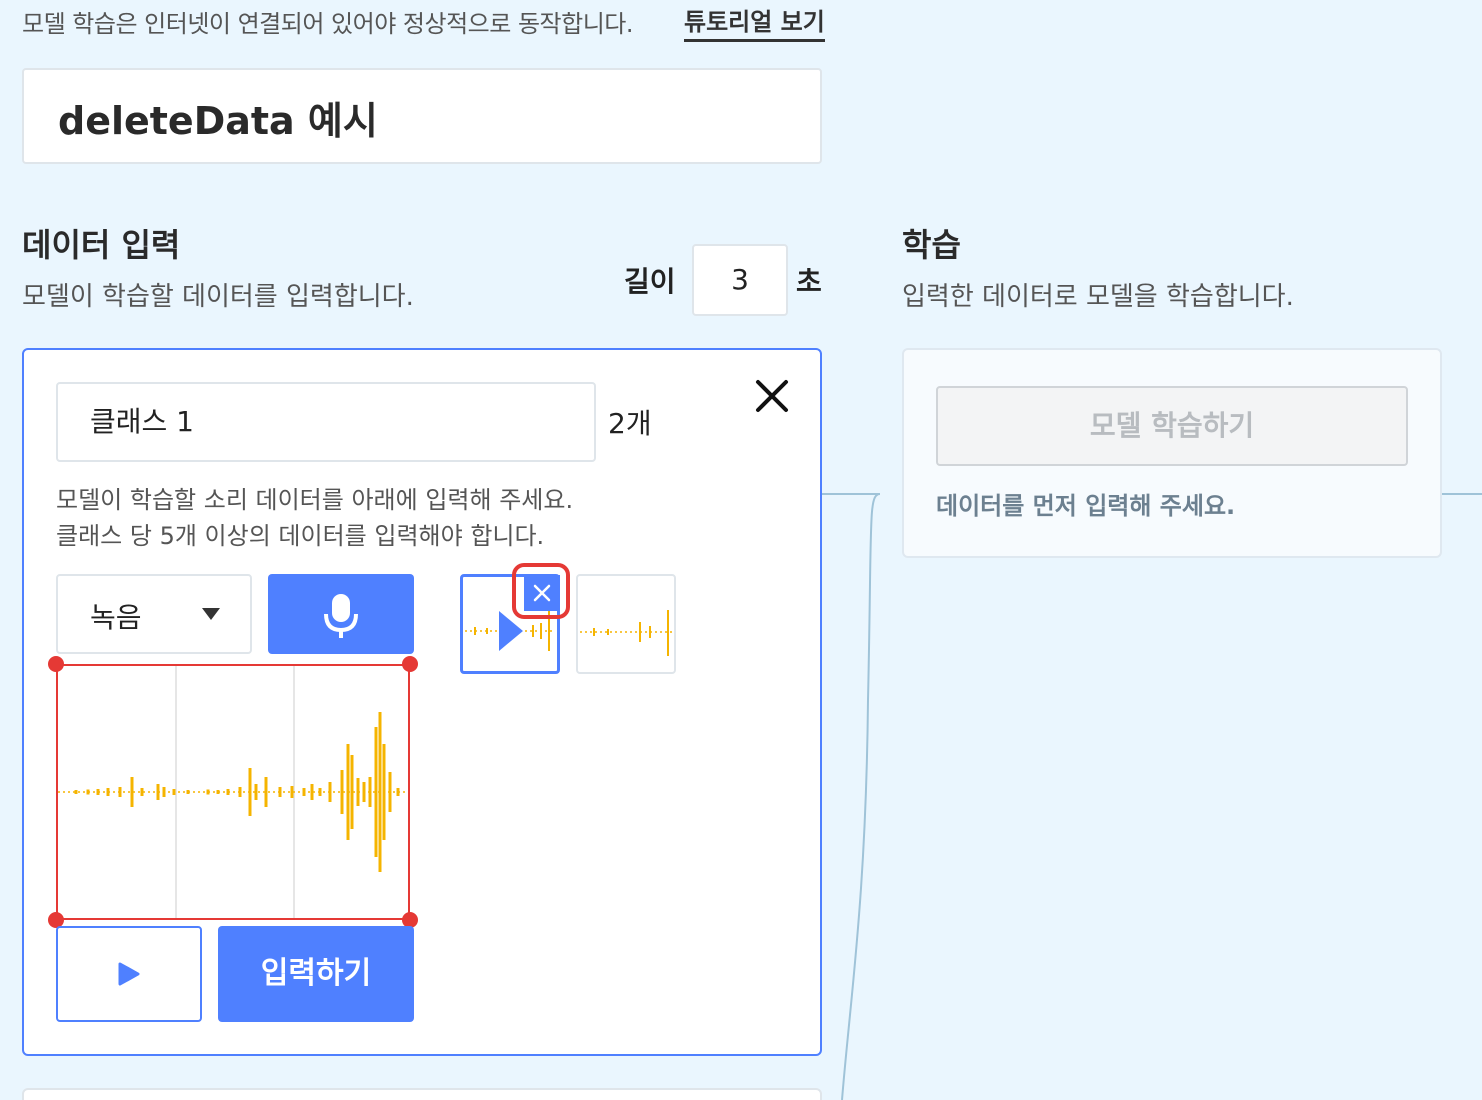 The width and height of the screenshot is (1482, 1100). Describe the element at coordinates (300, 536) in the screenshot. I see `instruction-line-2: 클래스 당 5개 이상의 데이터를 입력해야 합니다.` at that location.